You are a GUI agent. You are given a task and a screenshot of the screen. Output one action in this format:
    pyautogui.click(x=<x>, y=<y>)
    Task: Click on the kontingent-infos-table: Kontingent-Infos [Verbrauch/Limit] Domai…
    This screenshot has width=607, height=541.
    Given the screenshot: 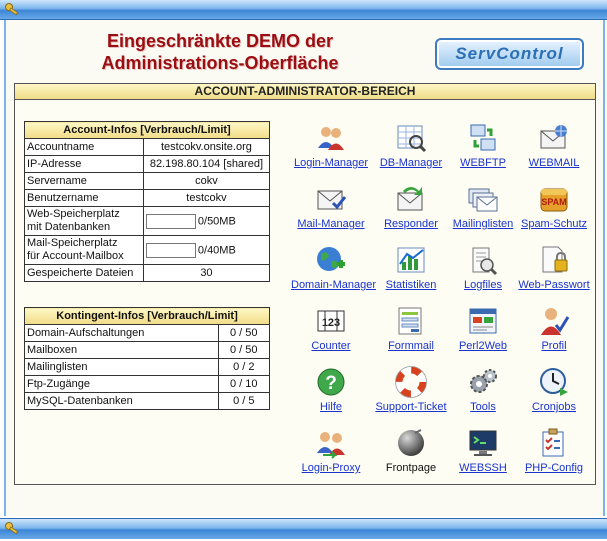 What is the action you would take?
    pyautogui.click(x=147, y=358)
    